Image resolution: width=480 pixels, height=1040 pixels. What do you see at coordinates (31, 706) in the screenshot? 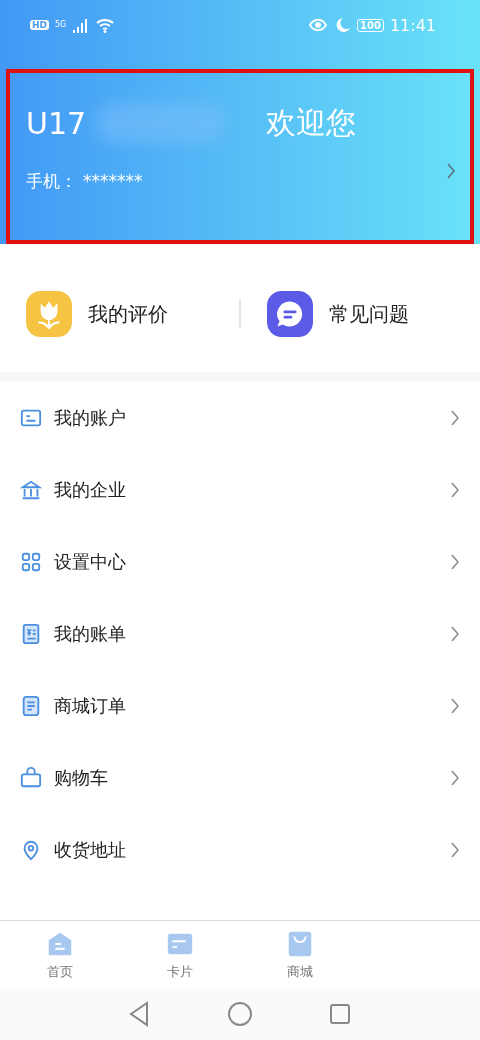
I see `document-icon` at bounding box center [31, 706].